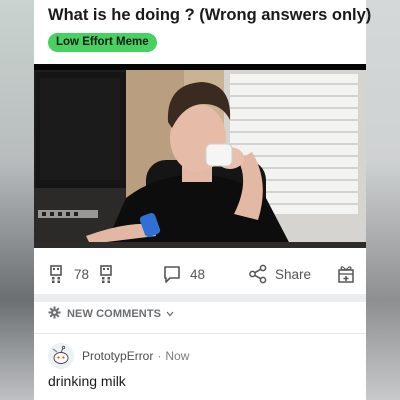  Describe the element at coordinates (177, 356) in the screenshot. I see `comment-time: Now` at that location.